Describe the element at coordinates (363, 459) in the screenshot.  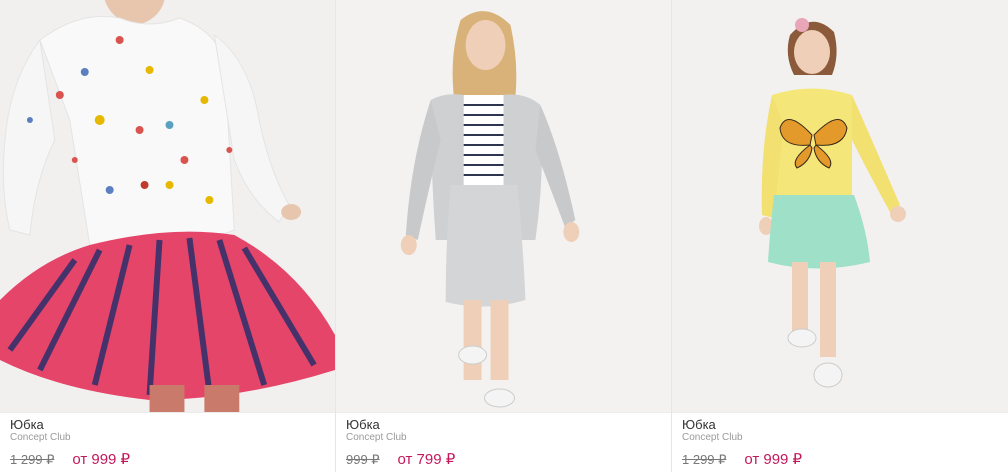
I see `old-price: 999 ₽` at that location.